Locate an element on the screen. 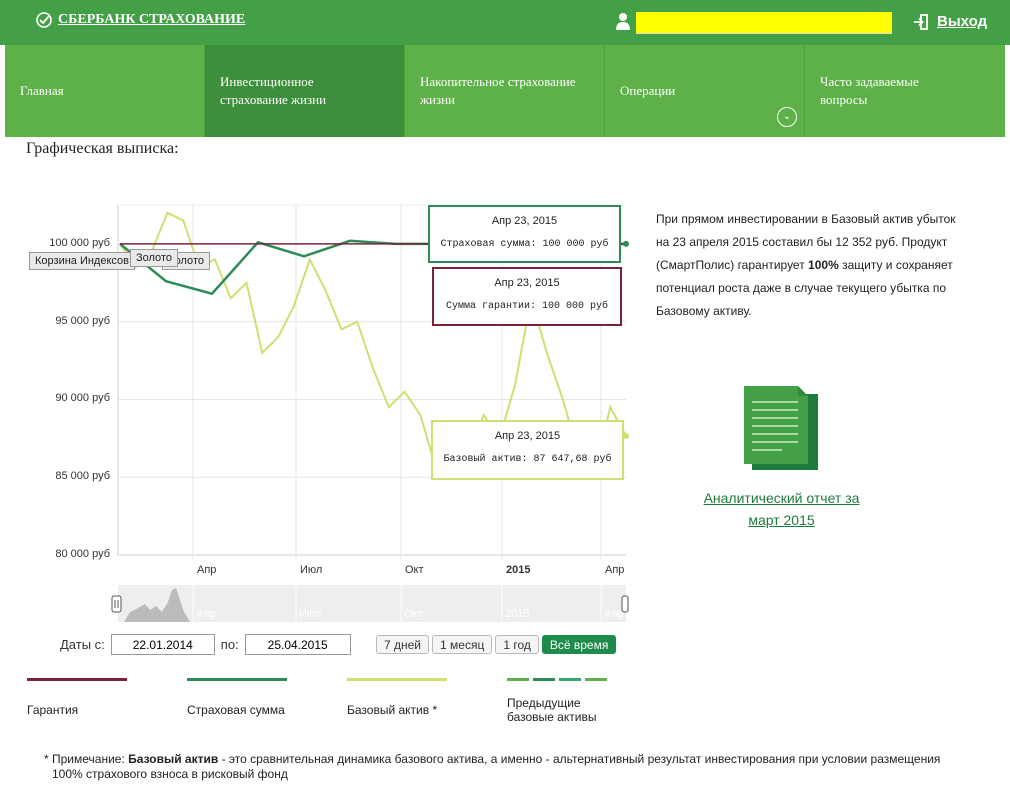 This screenshot has height=800, width=1010. period-1-year-button: 1 год is located at coordinates (517, 644).